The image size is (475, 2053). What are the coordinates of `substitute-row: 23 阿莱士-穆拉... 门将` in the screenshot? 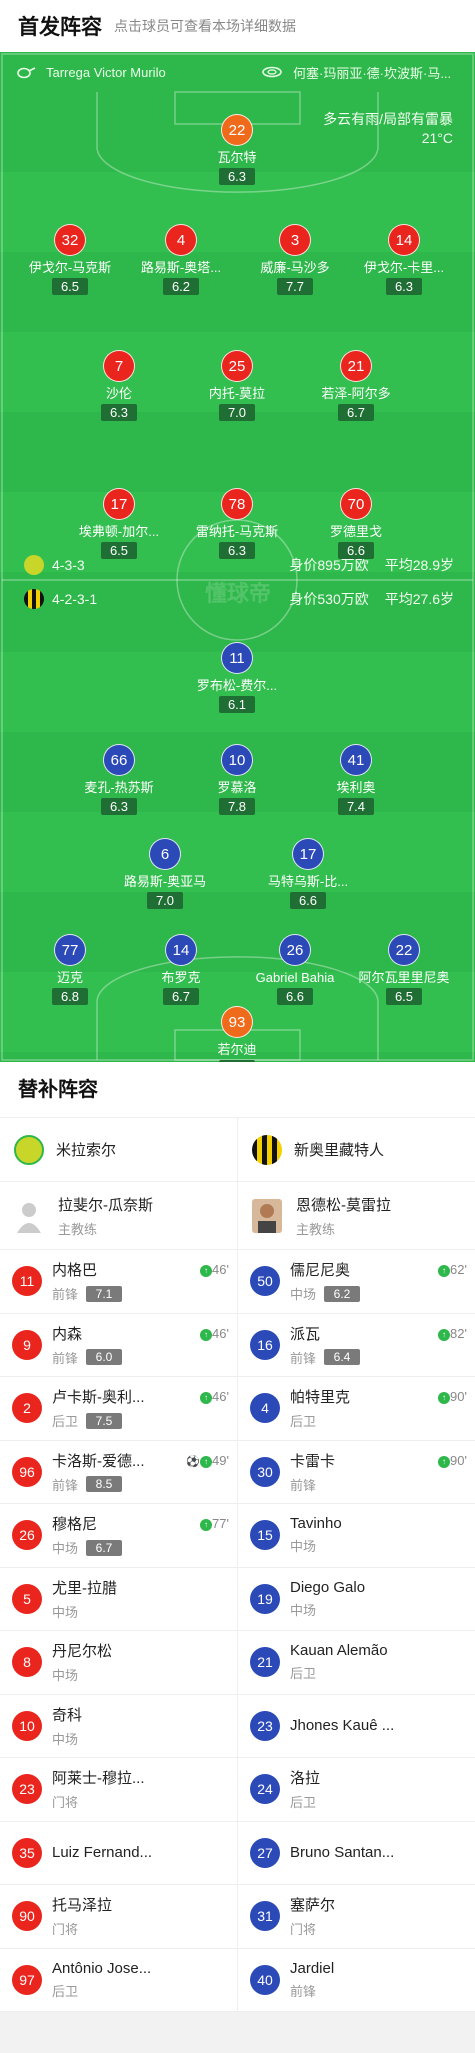 It's located at (118, 1790).